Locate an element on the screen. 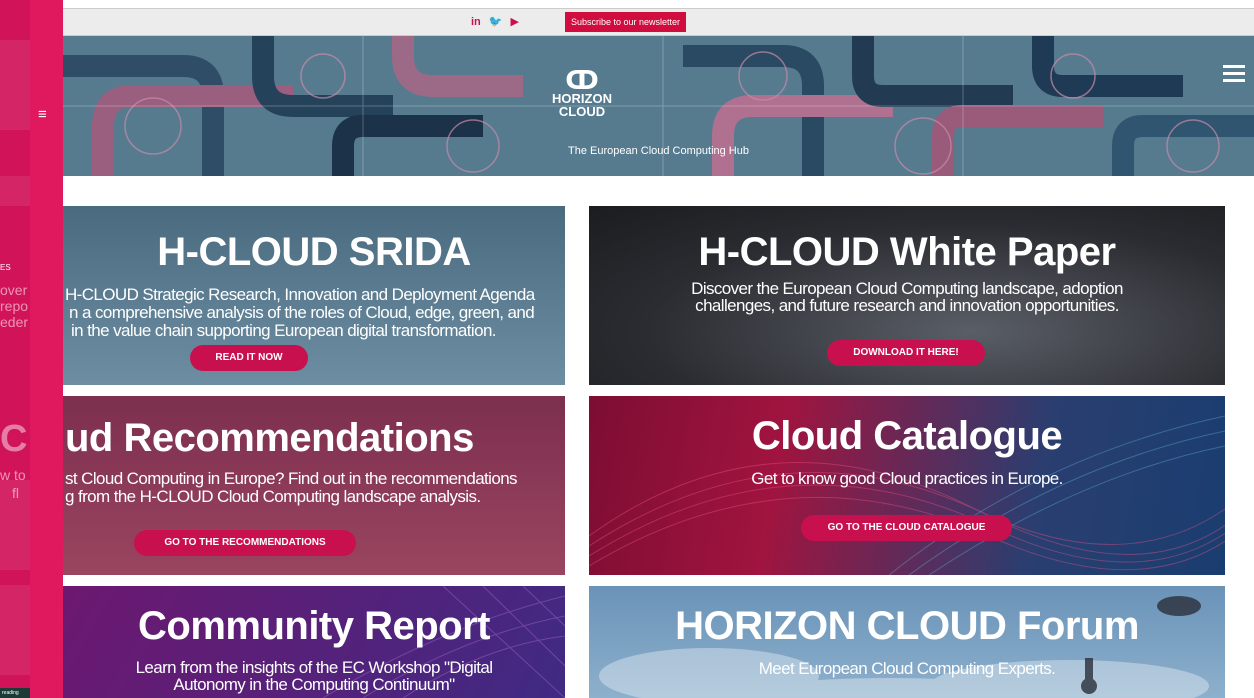 This screenshot has width=1254, height=698. side-fragment-text: fl is located at coordinates (15, 493).